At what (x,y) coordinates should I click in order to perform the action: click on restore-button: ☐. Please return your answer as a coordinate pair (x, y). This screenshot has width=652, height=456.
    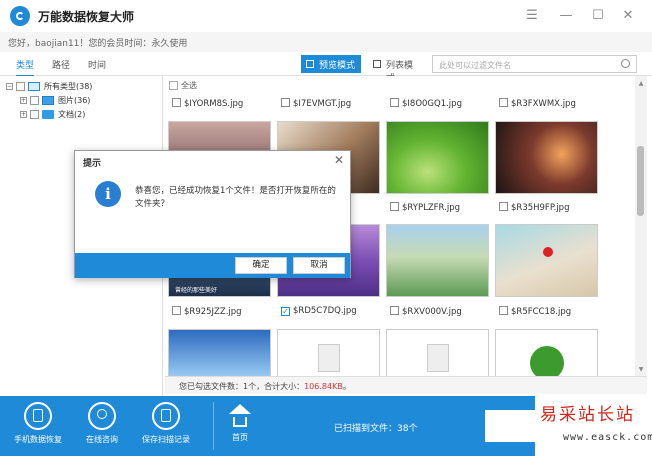
    Looking at the image, I should click on (598, 16).